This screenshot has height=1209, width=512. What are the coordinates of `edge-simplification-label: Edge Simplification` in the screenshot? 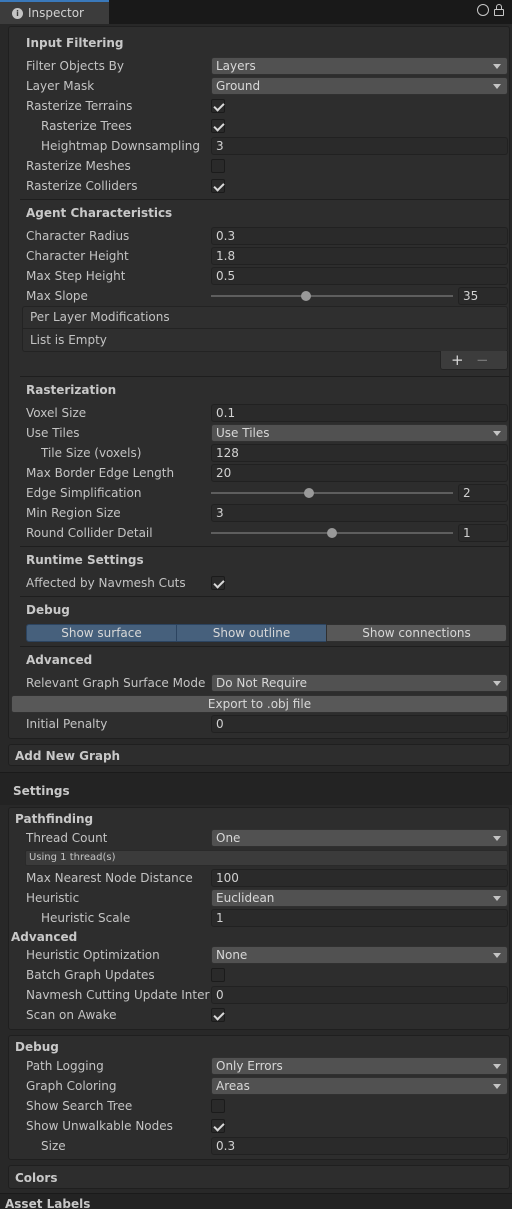 It's located at (84, 493).